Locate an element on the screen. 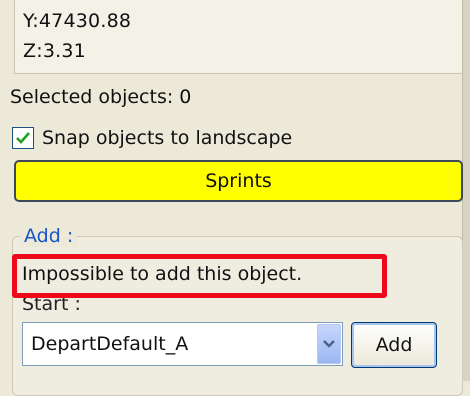  panel-scroll-edge is located at coordinates (466, 190).